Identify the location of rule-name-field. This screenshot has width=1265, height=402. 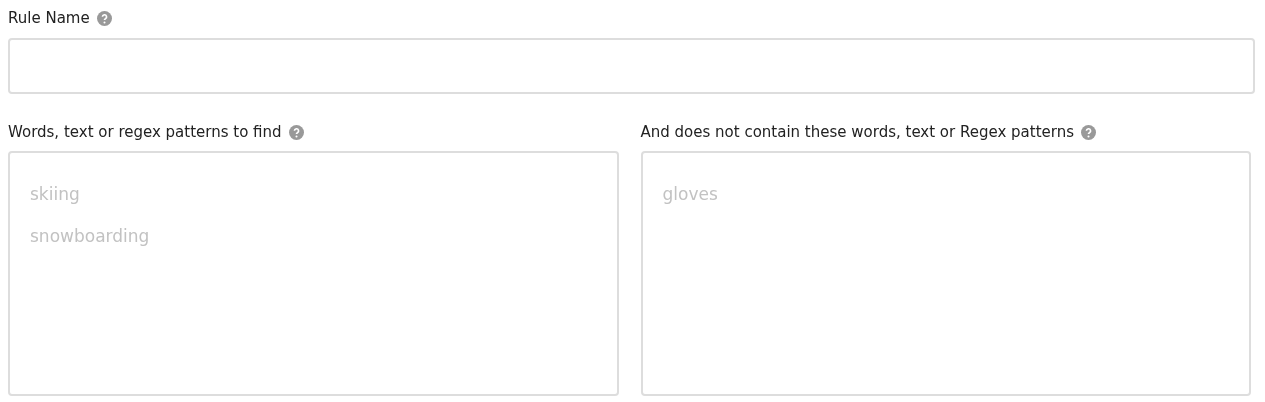
(631, 66).